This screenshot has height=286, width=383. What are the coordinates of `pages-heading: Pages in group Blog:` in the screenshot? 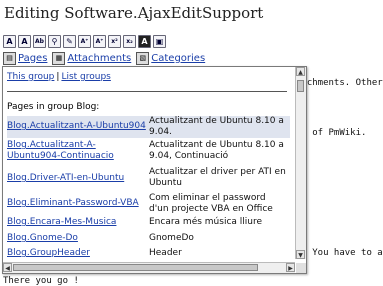 It's located at (53, 107).